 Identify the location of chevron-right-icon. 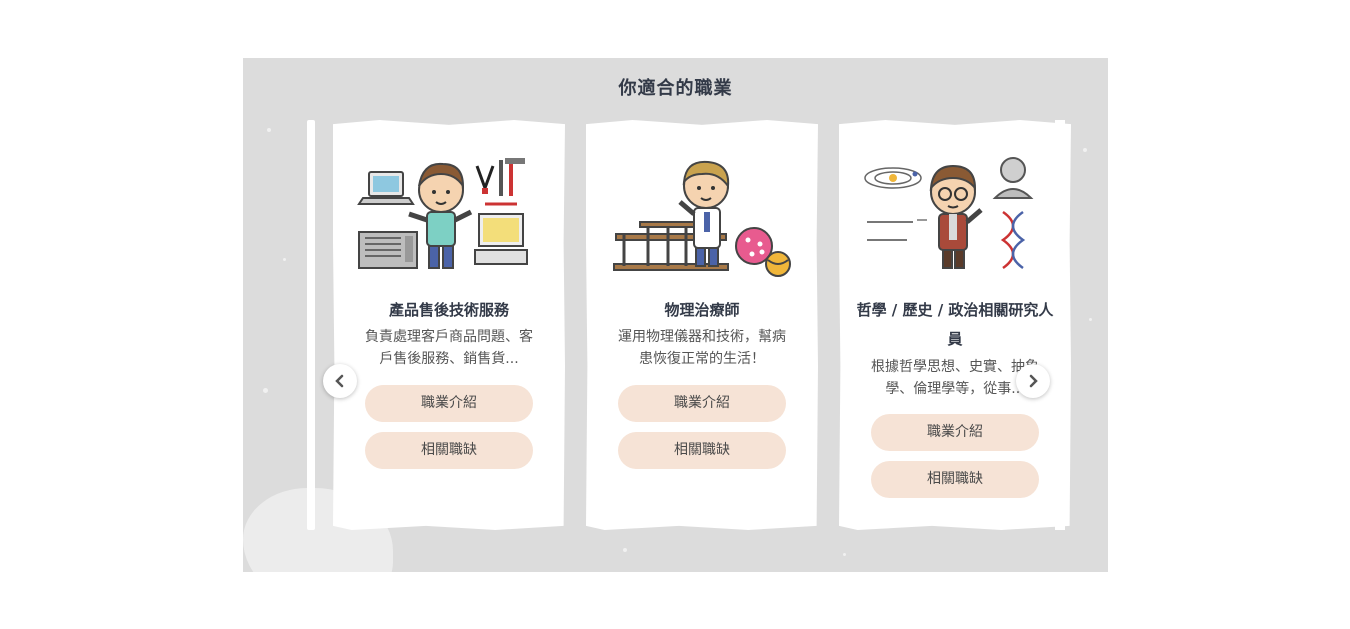
(1033, 381).